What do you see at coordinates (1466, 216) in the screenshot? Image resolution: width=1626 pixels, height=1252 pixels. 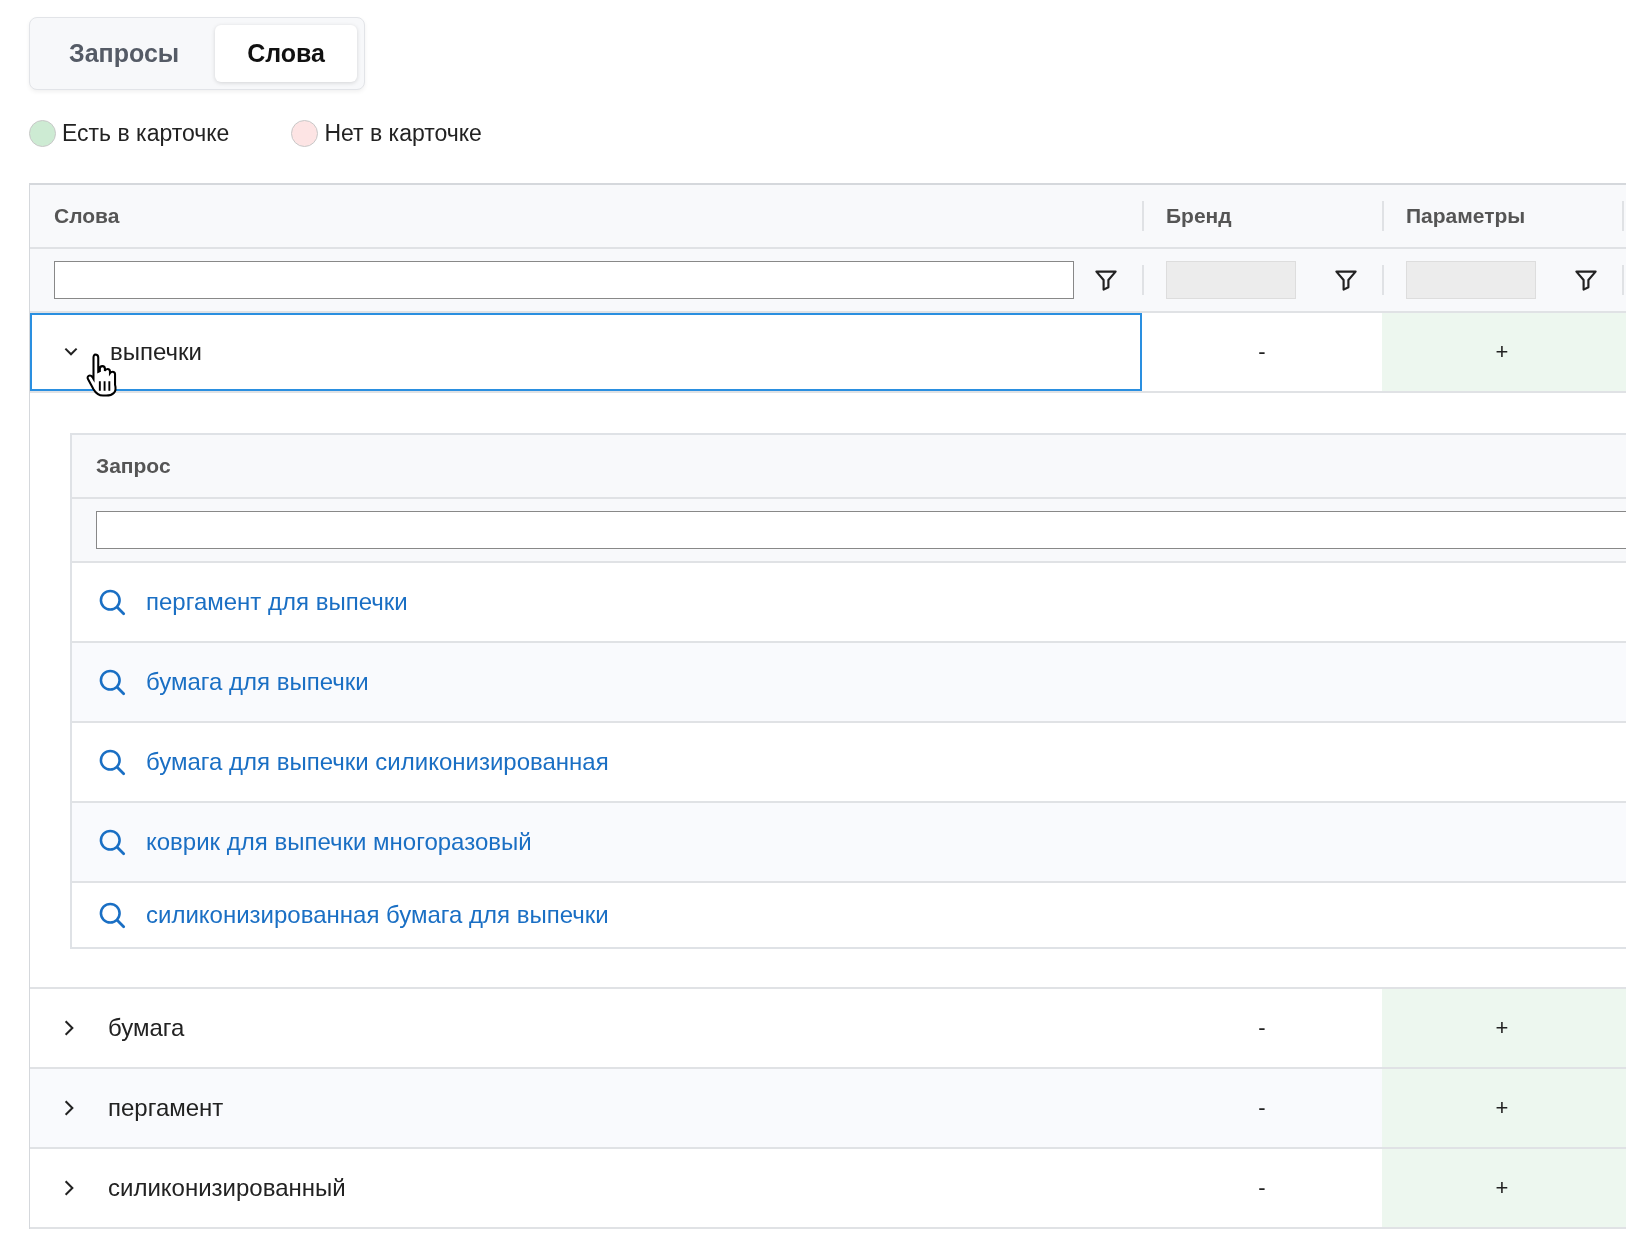 I see `column-header: Параметры` at bounding box center [1466, 216].